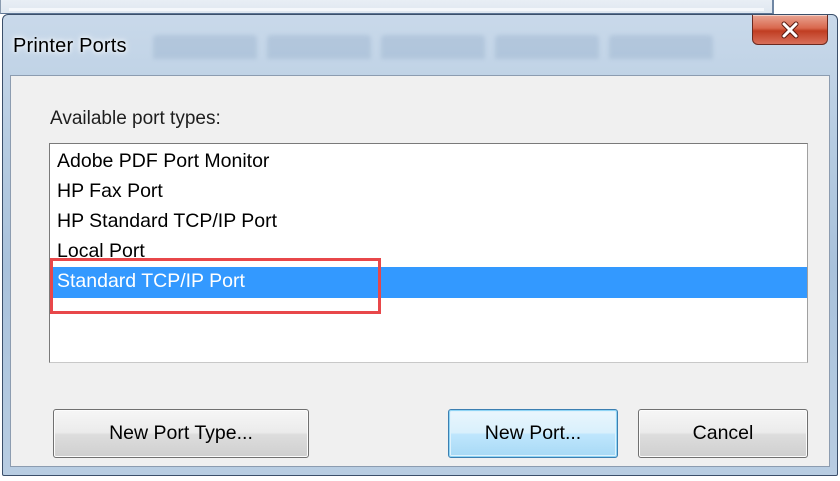 The height and width of the screenshot is (481, 840). What do you see at coordinates (429, 162) in the screenshot?
I see `list-item-adobe-pdf-port-monitor: Adobe PDF Port Monitor` at bounding box center [429, 162].